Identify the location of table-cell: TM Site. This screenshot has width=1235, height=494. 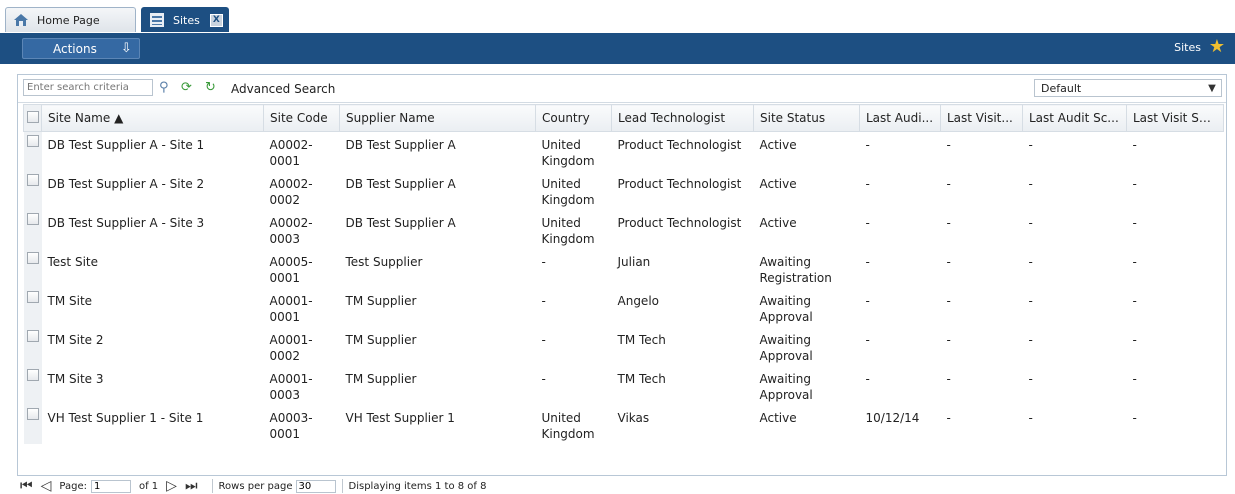
(70, 300).